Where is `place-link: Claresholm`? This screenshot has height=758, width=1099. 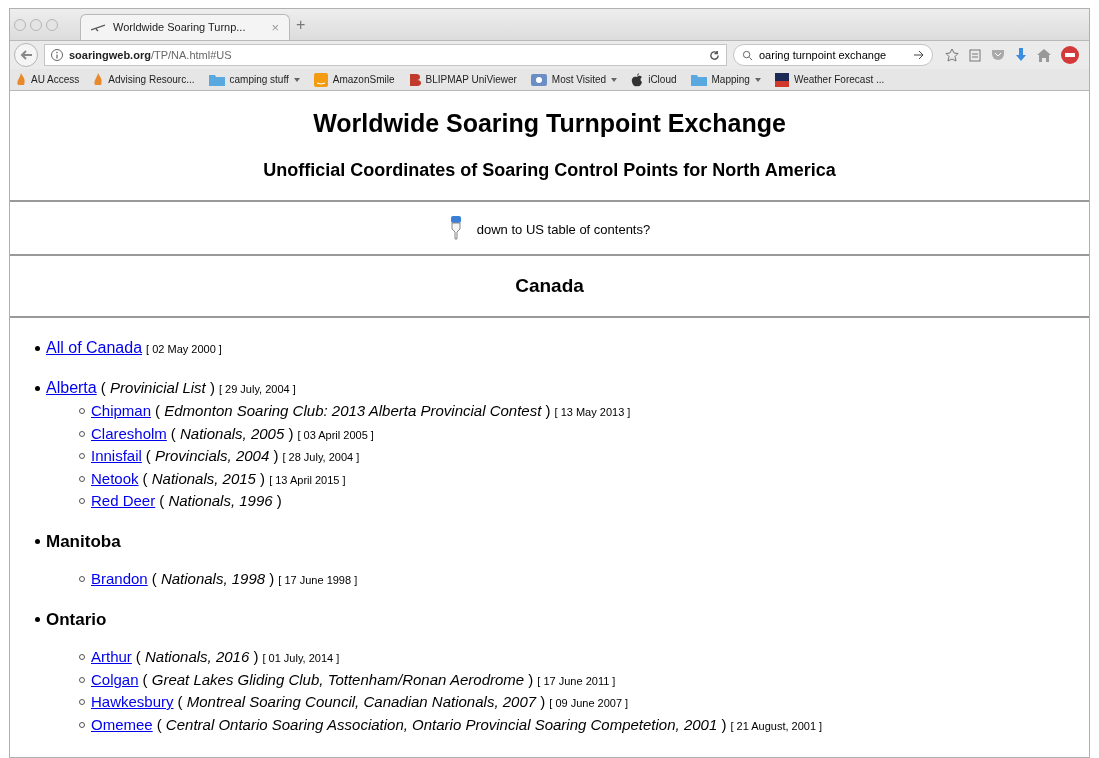 place-link: Claresholm is located at coordinates (129, 433).